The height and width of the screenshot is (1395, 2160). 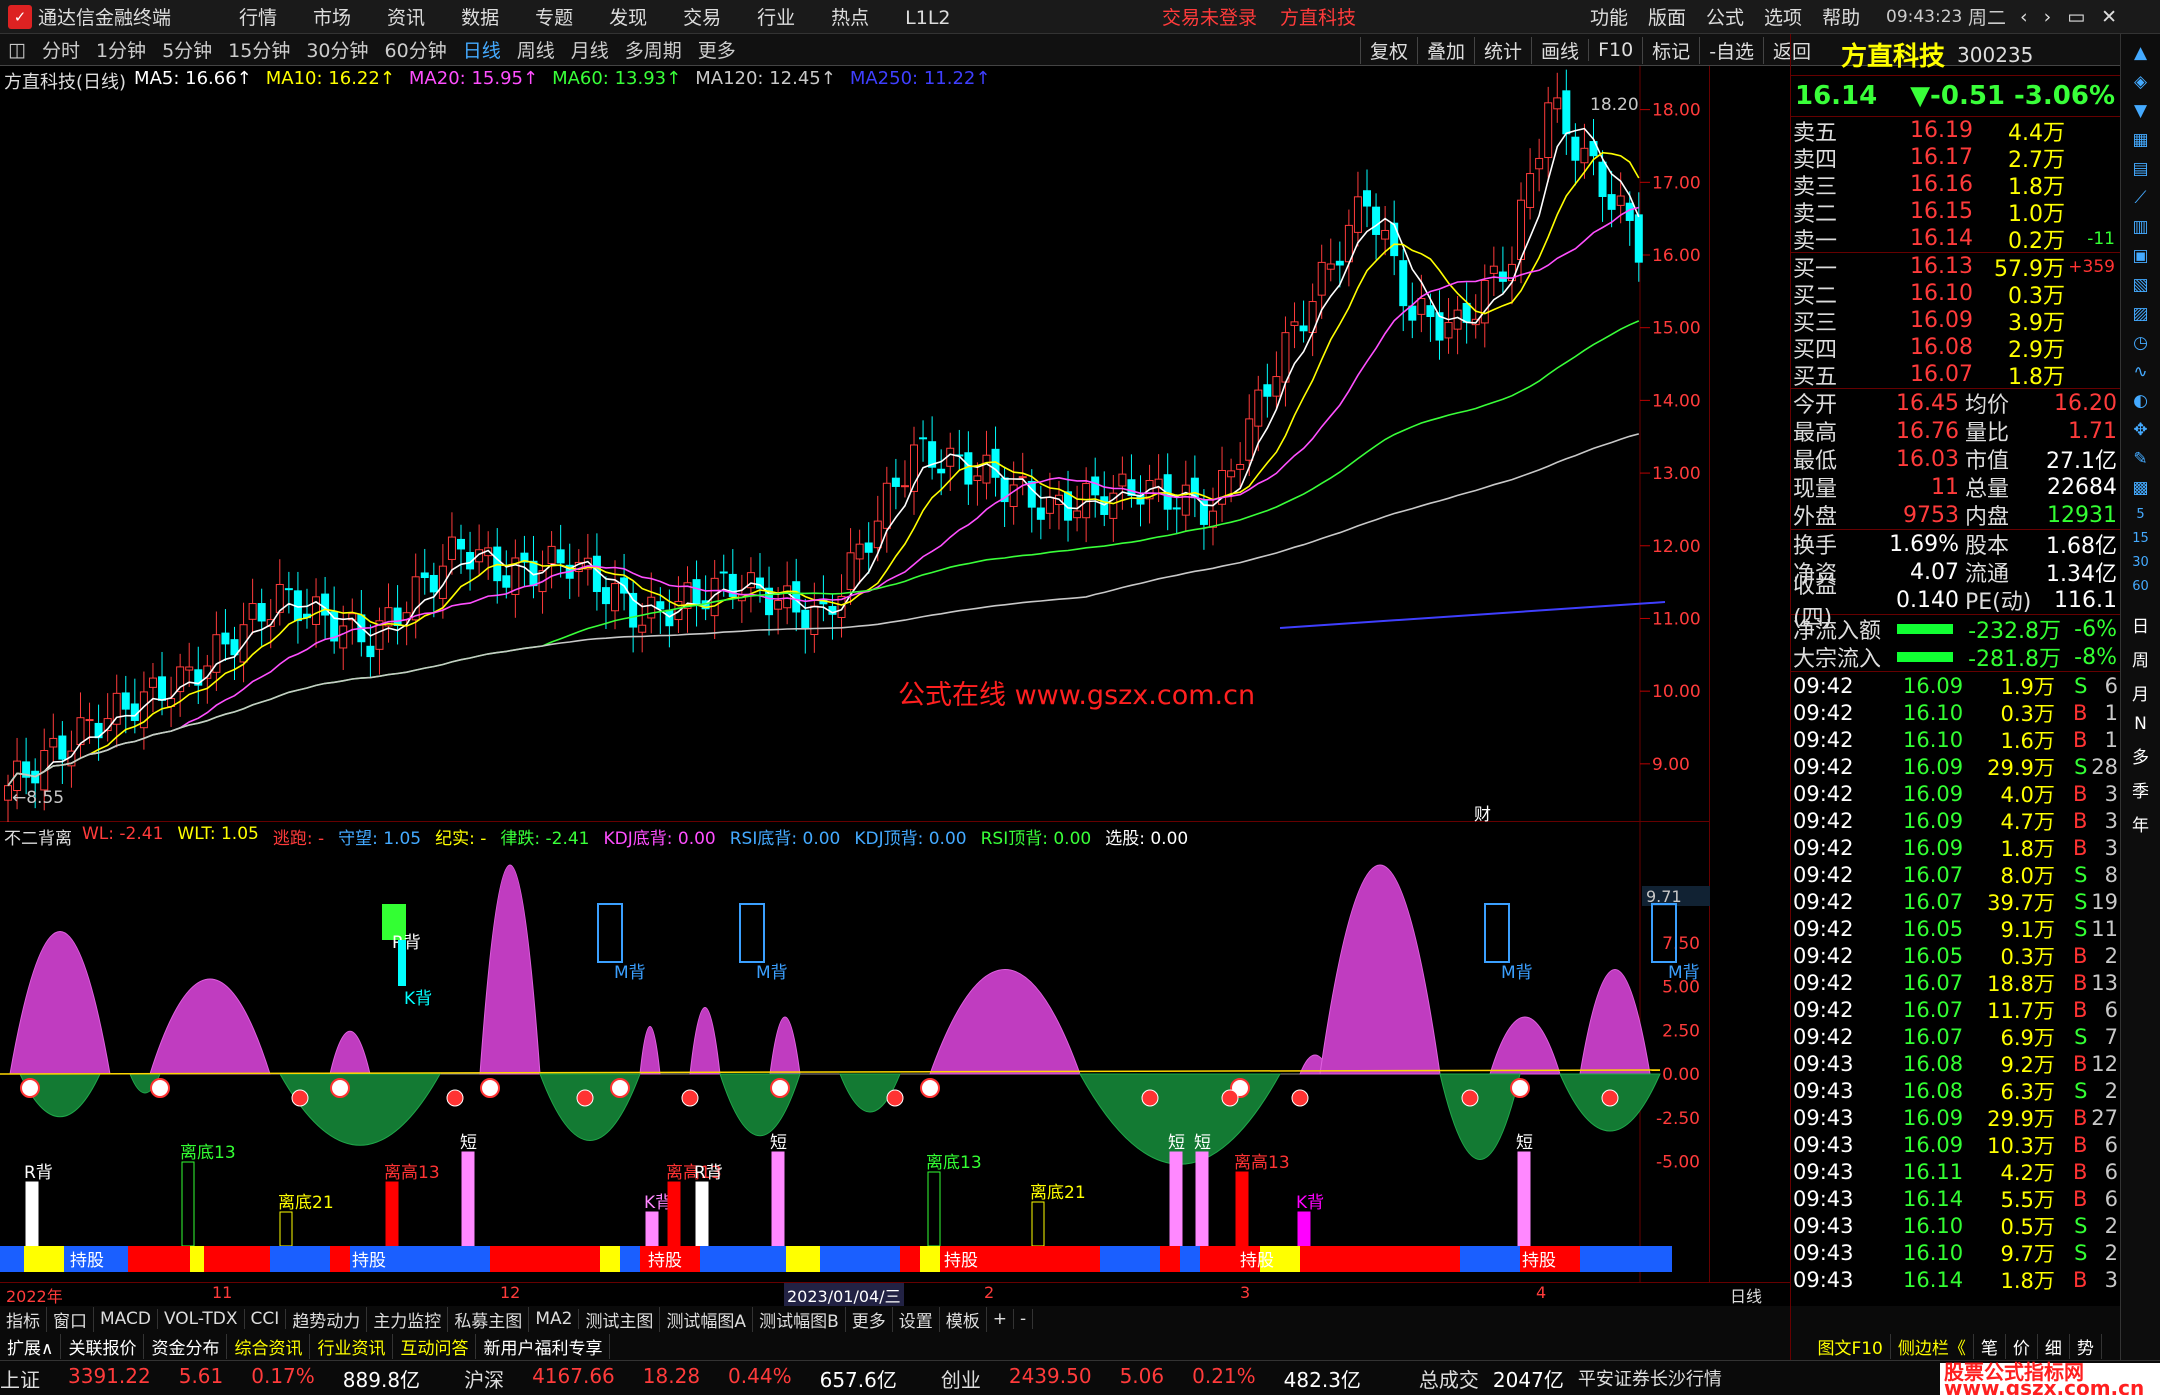 I want to click on sidebar-pulse-icon: ∿, so click(x=2140, y=372).